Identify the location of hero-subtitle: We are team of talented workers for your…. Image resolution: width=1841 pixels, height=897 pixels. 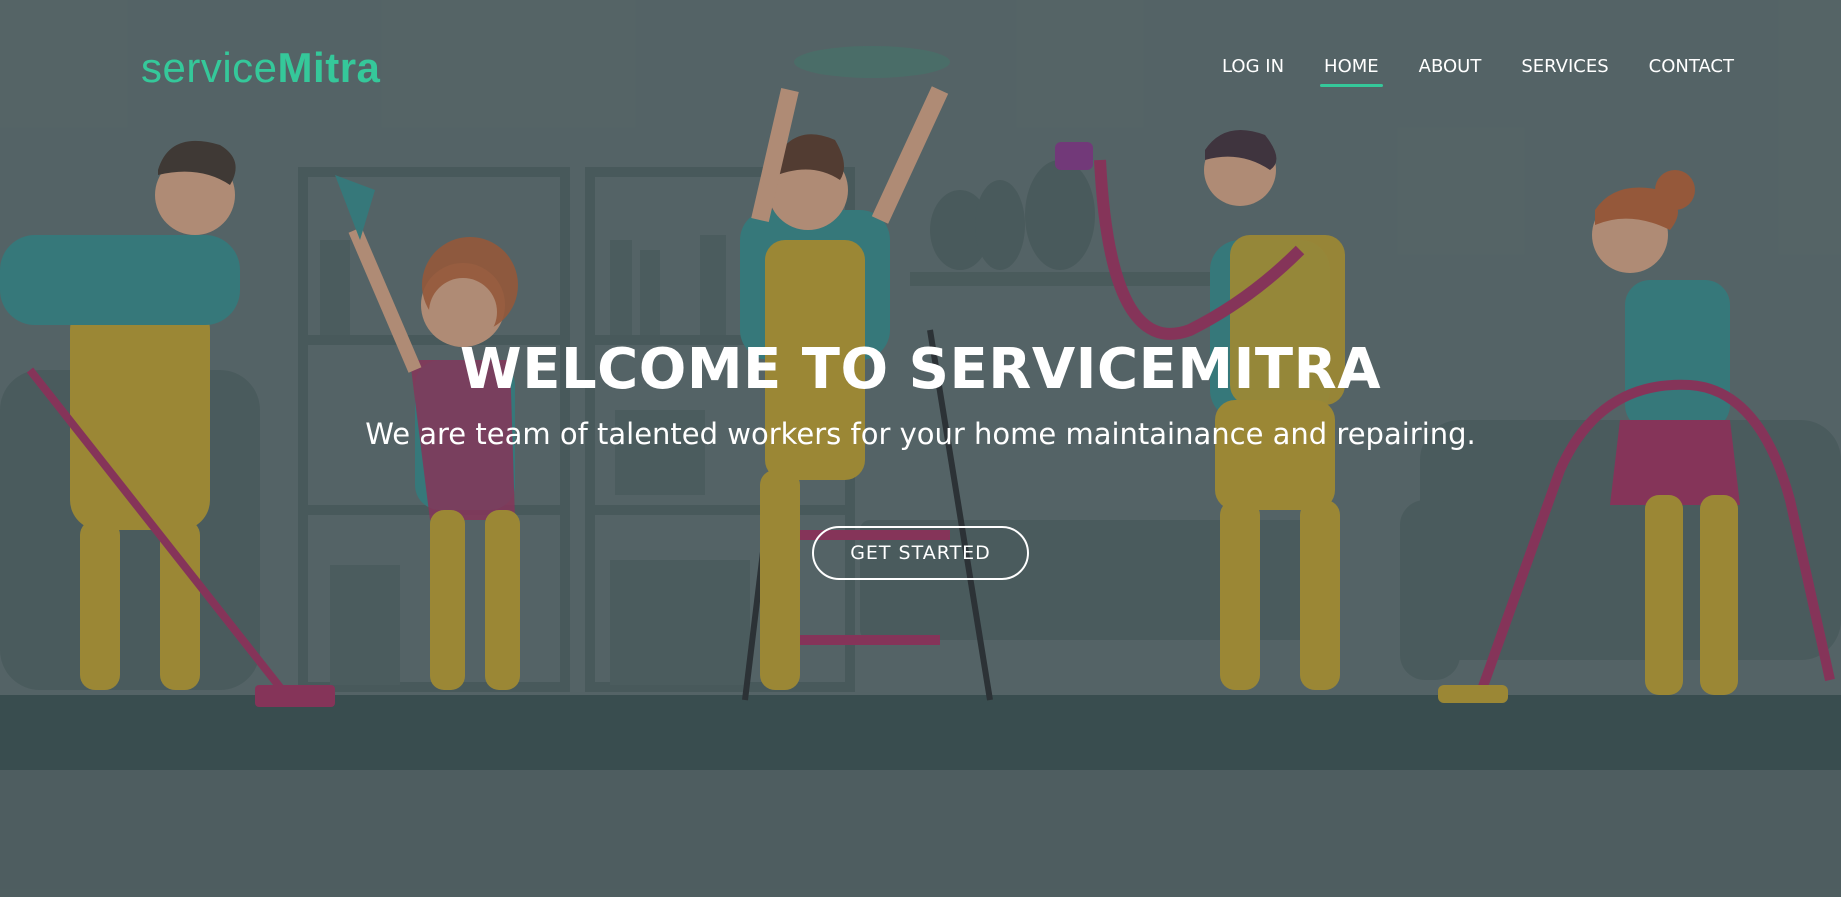
(920, 434).